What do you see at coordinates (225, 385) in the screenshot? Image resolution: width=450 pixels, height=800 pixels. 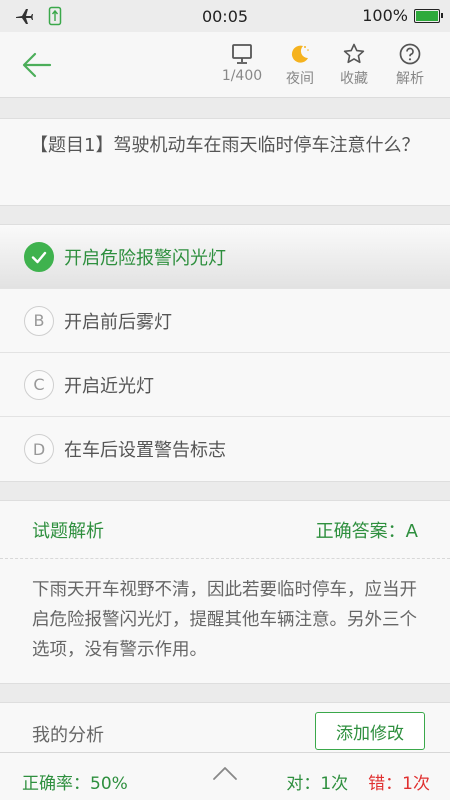 I see `option-c: C 开启近光灯` at bounding box center [225, 385].